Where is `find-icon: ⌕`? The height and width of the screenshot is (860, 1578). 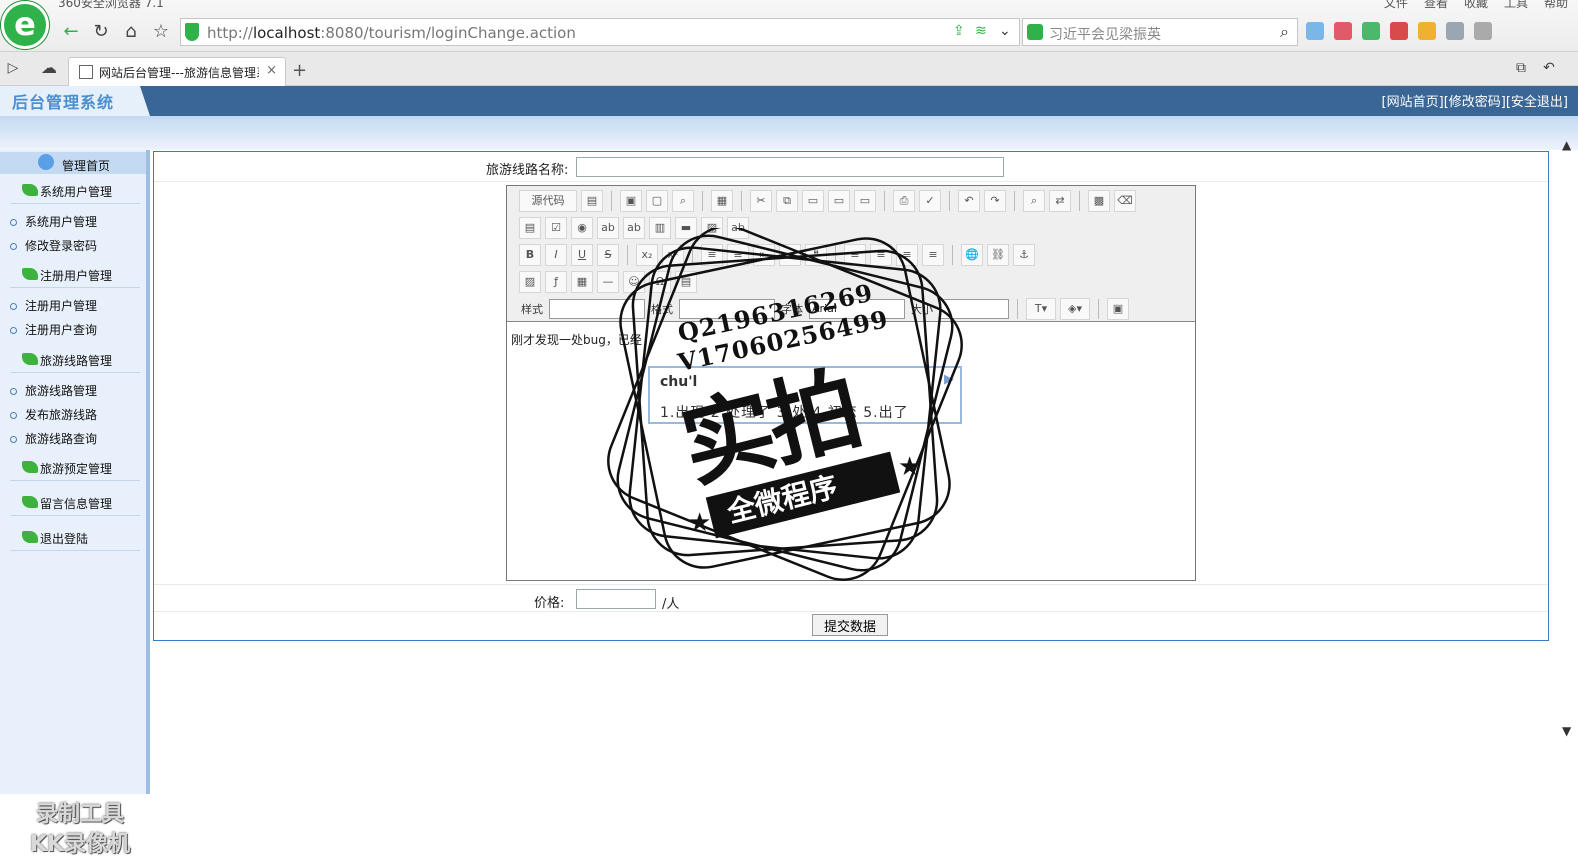
find-icon: ⌕ is located at coordinates (1034, 201).